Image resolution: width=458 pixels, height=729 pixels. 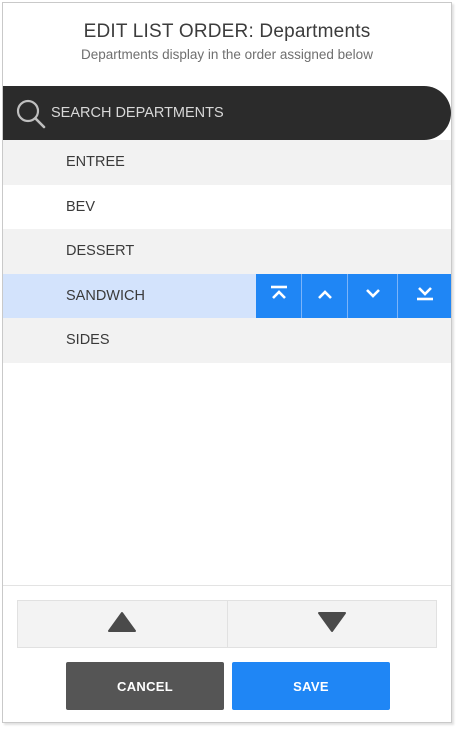 I want to click on move-down-button, so click(x=373, y=295).